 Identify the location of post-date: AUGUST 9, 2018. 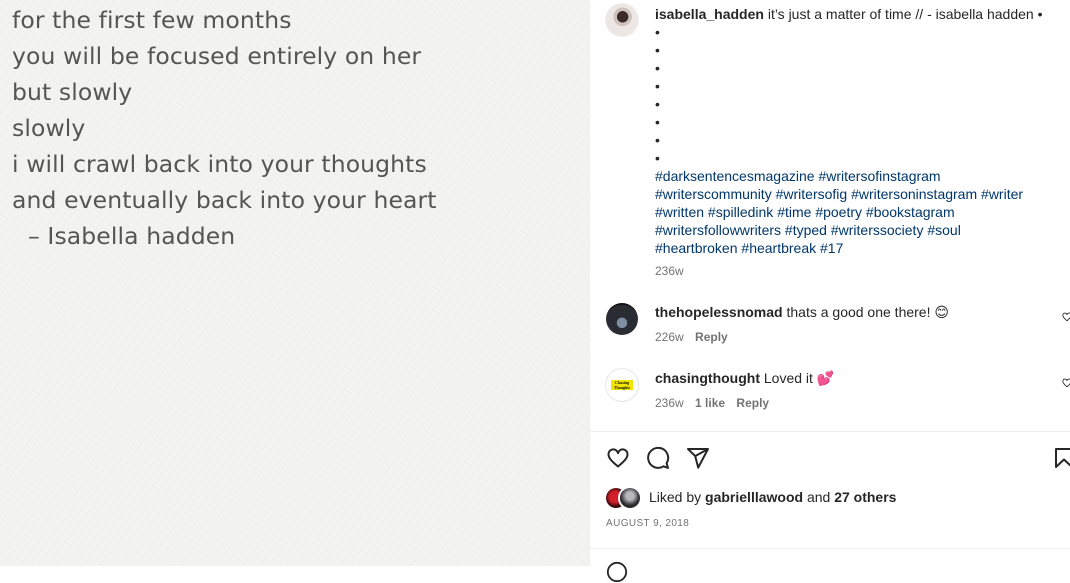
(648, 523).